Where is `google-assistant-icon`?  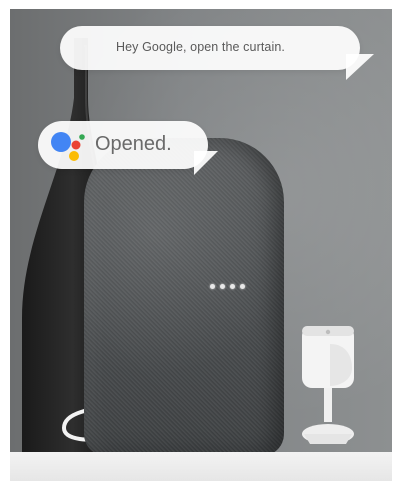 google-assistant-icon is located at coordinates (68, 146).